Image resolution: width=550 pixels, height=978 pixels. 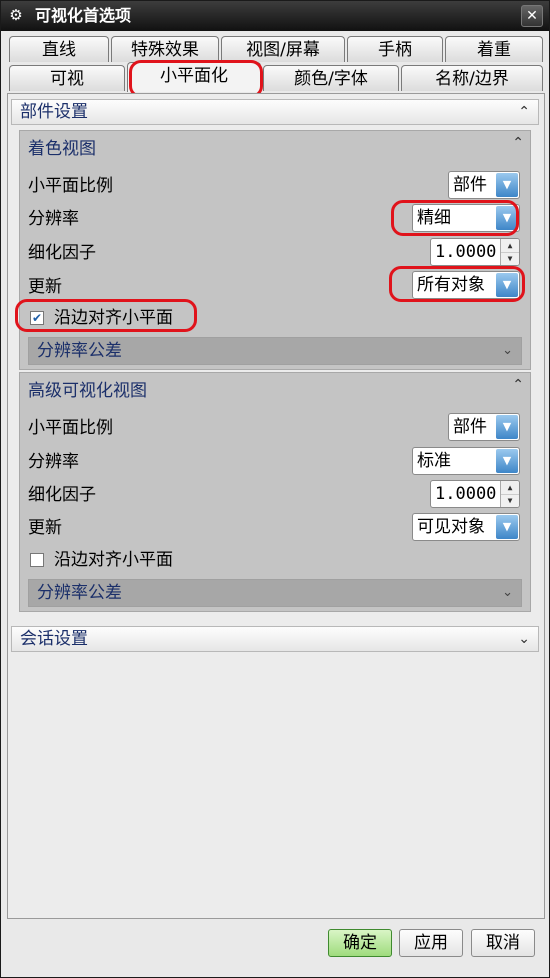 What do you see at coordinates (434, 461) in the screenshot?
I see `resolution-value: 标准` at bounding box center [434, 461].